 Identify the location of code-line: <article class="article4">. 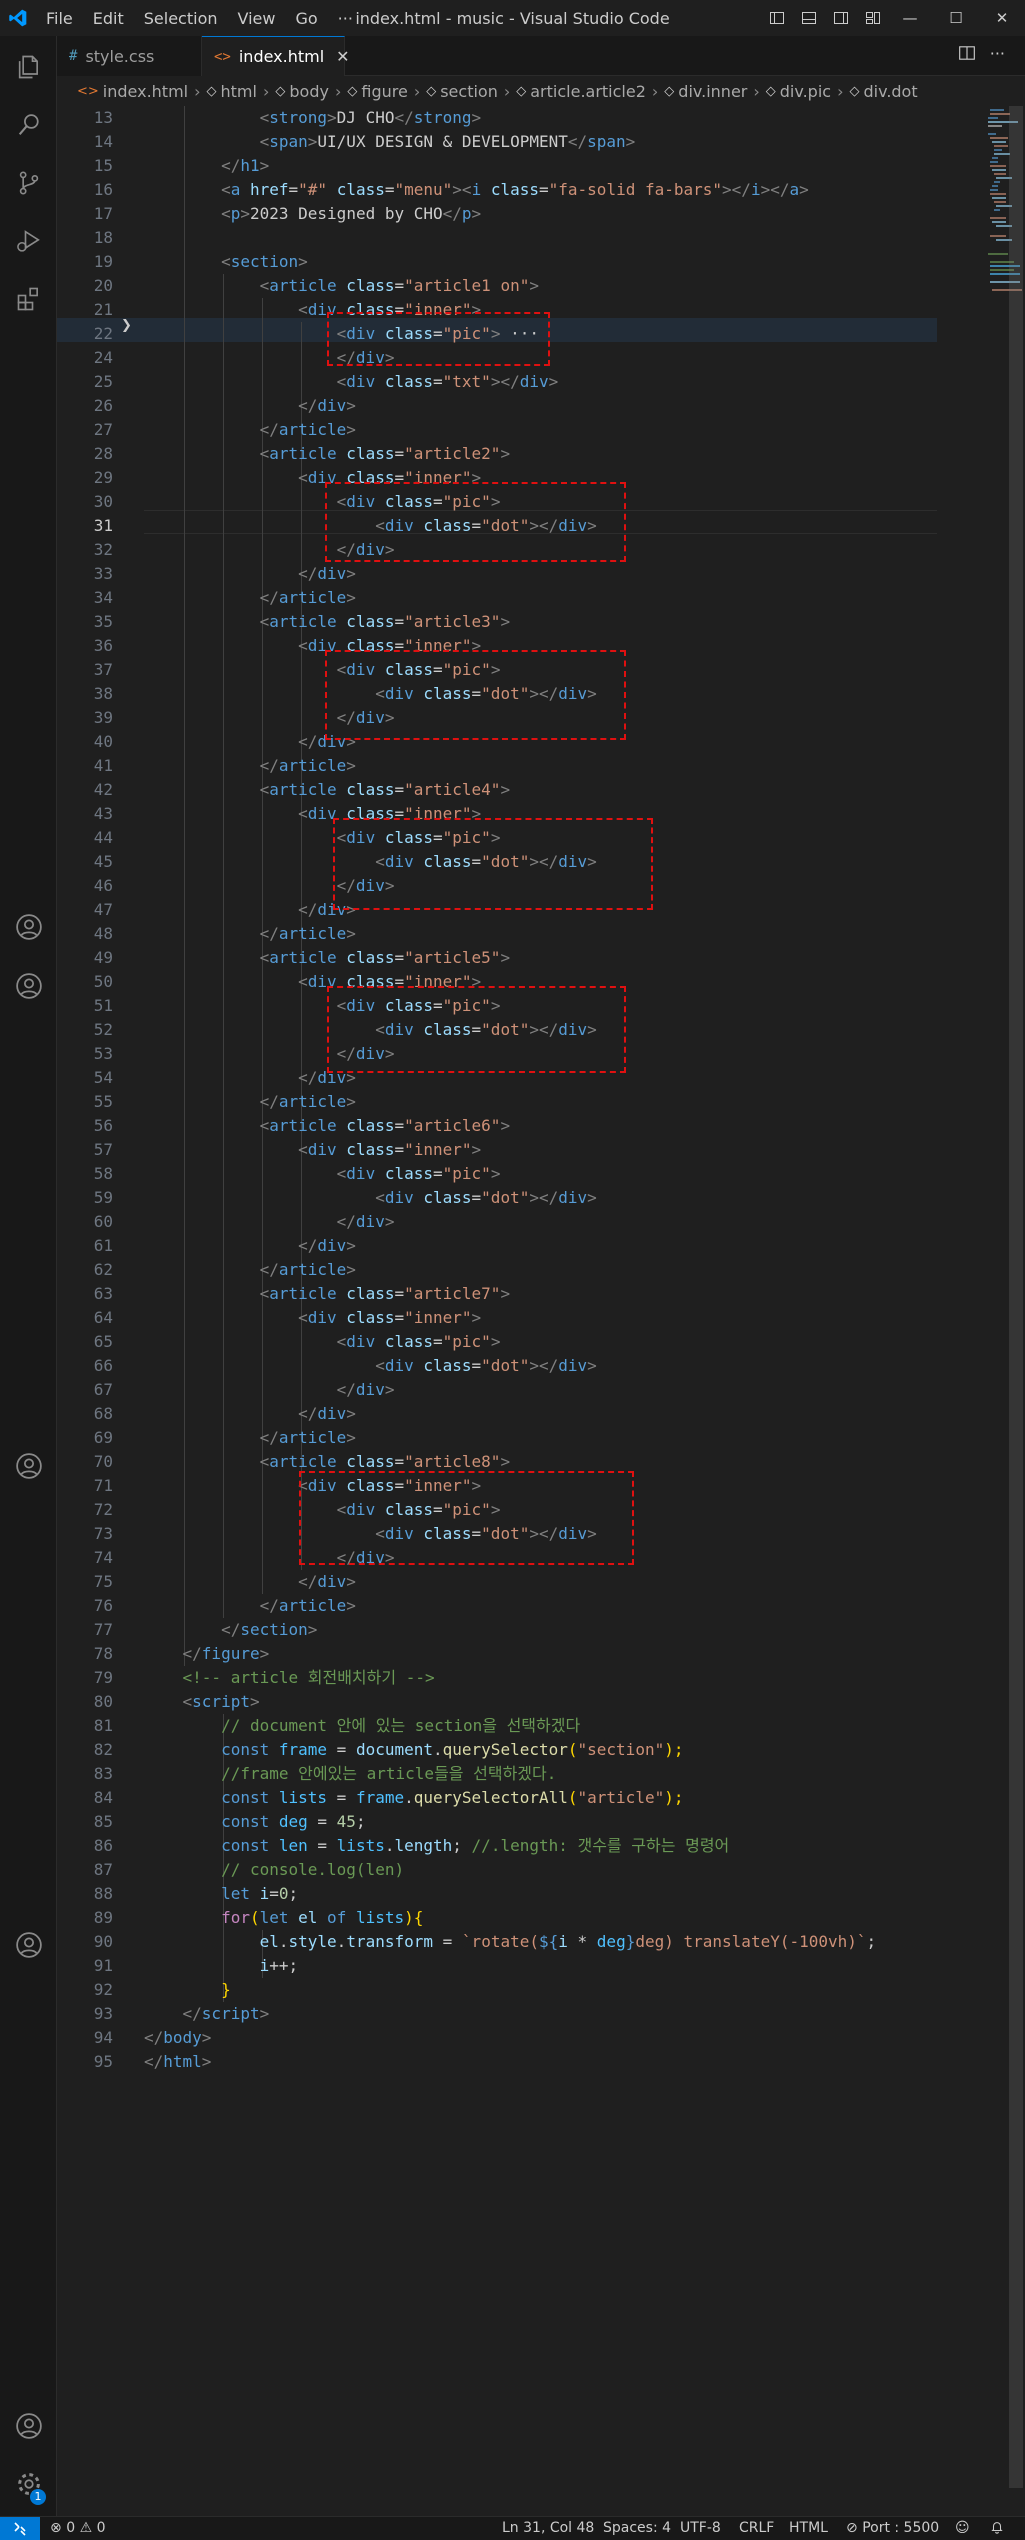
(327, 790).